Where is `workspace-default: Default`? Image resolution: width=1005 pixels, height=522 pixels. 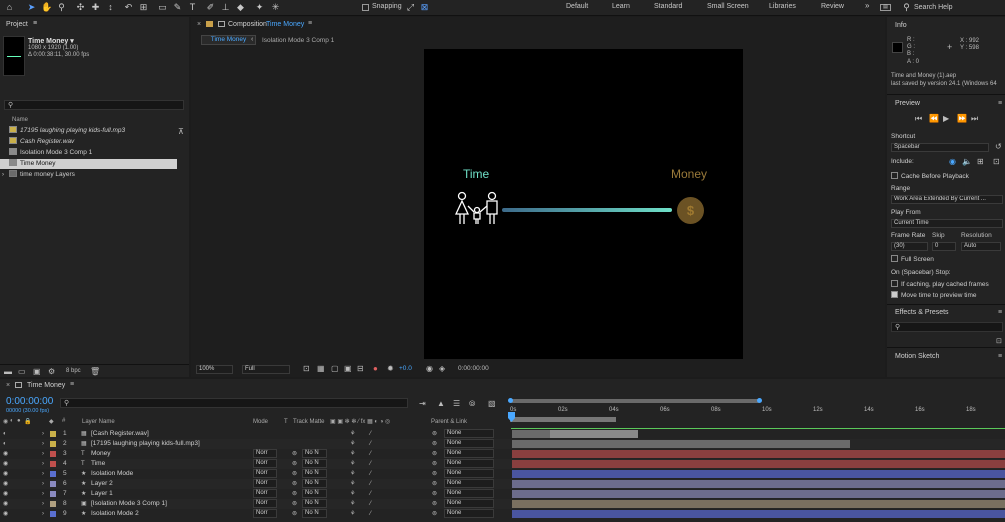 workspace-default: Default is located at coordinates (577, 6).